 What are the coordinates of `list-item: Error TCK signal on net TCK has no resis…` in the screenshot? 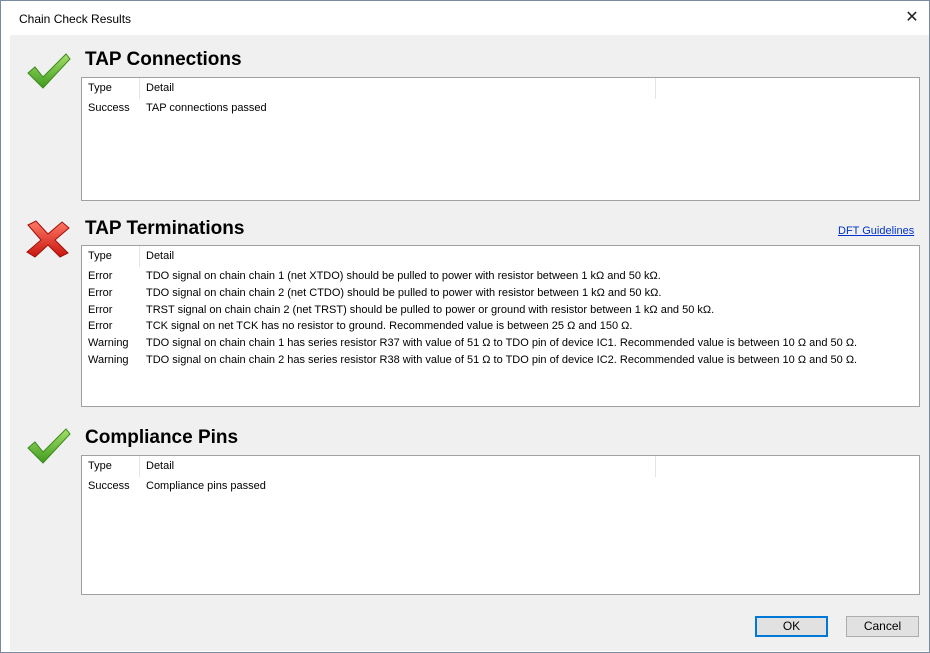 It's located at (500, 326).